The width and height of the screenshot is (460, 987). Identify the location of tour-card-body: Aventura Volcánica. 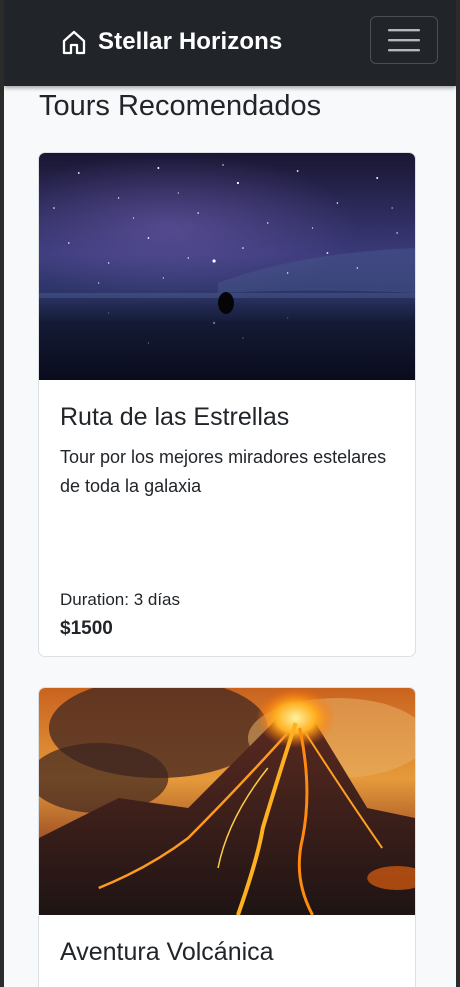
(227, 941).